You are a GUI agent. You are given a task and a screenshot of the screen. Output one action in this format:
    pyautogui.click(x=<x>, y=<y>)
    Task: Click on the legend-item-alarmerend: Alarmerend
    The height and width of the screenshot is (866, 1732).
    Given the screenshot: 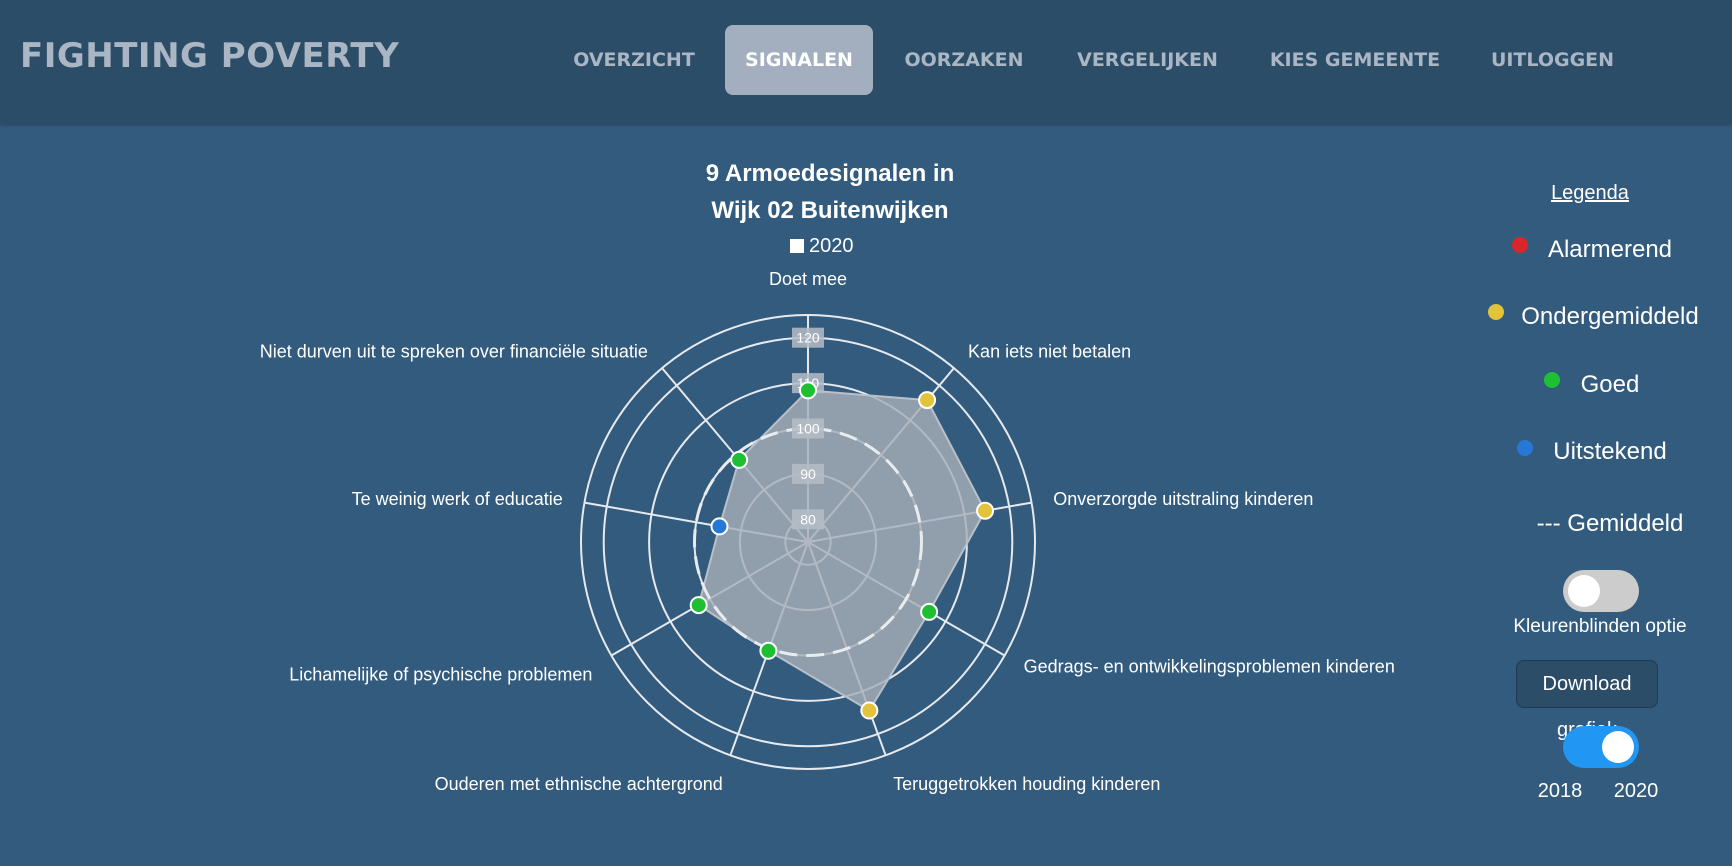 What is the action you would take?
    pyautogui.click(x=1610, y=249)
    